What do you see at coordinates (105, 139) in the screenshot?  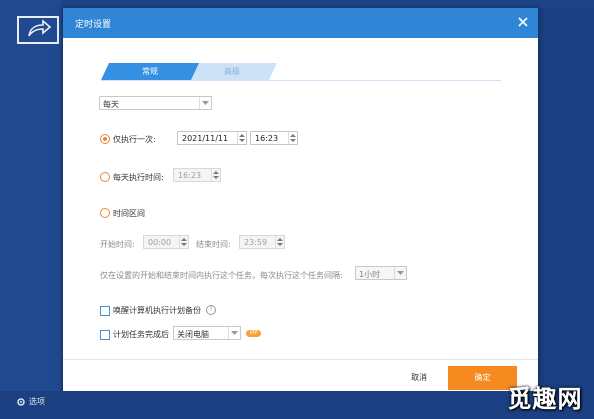 I see `radio-once` at bounding box center [105, 139].